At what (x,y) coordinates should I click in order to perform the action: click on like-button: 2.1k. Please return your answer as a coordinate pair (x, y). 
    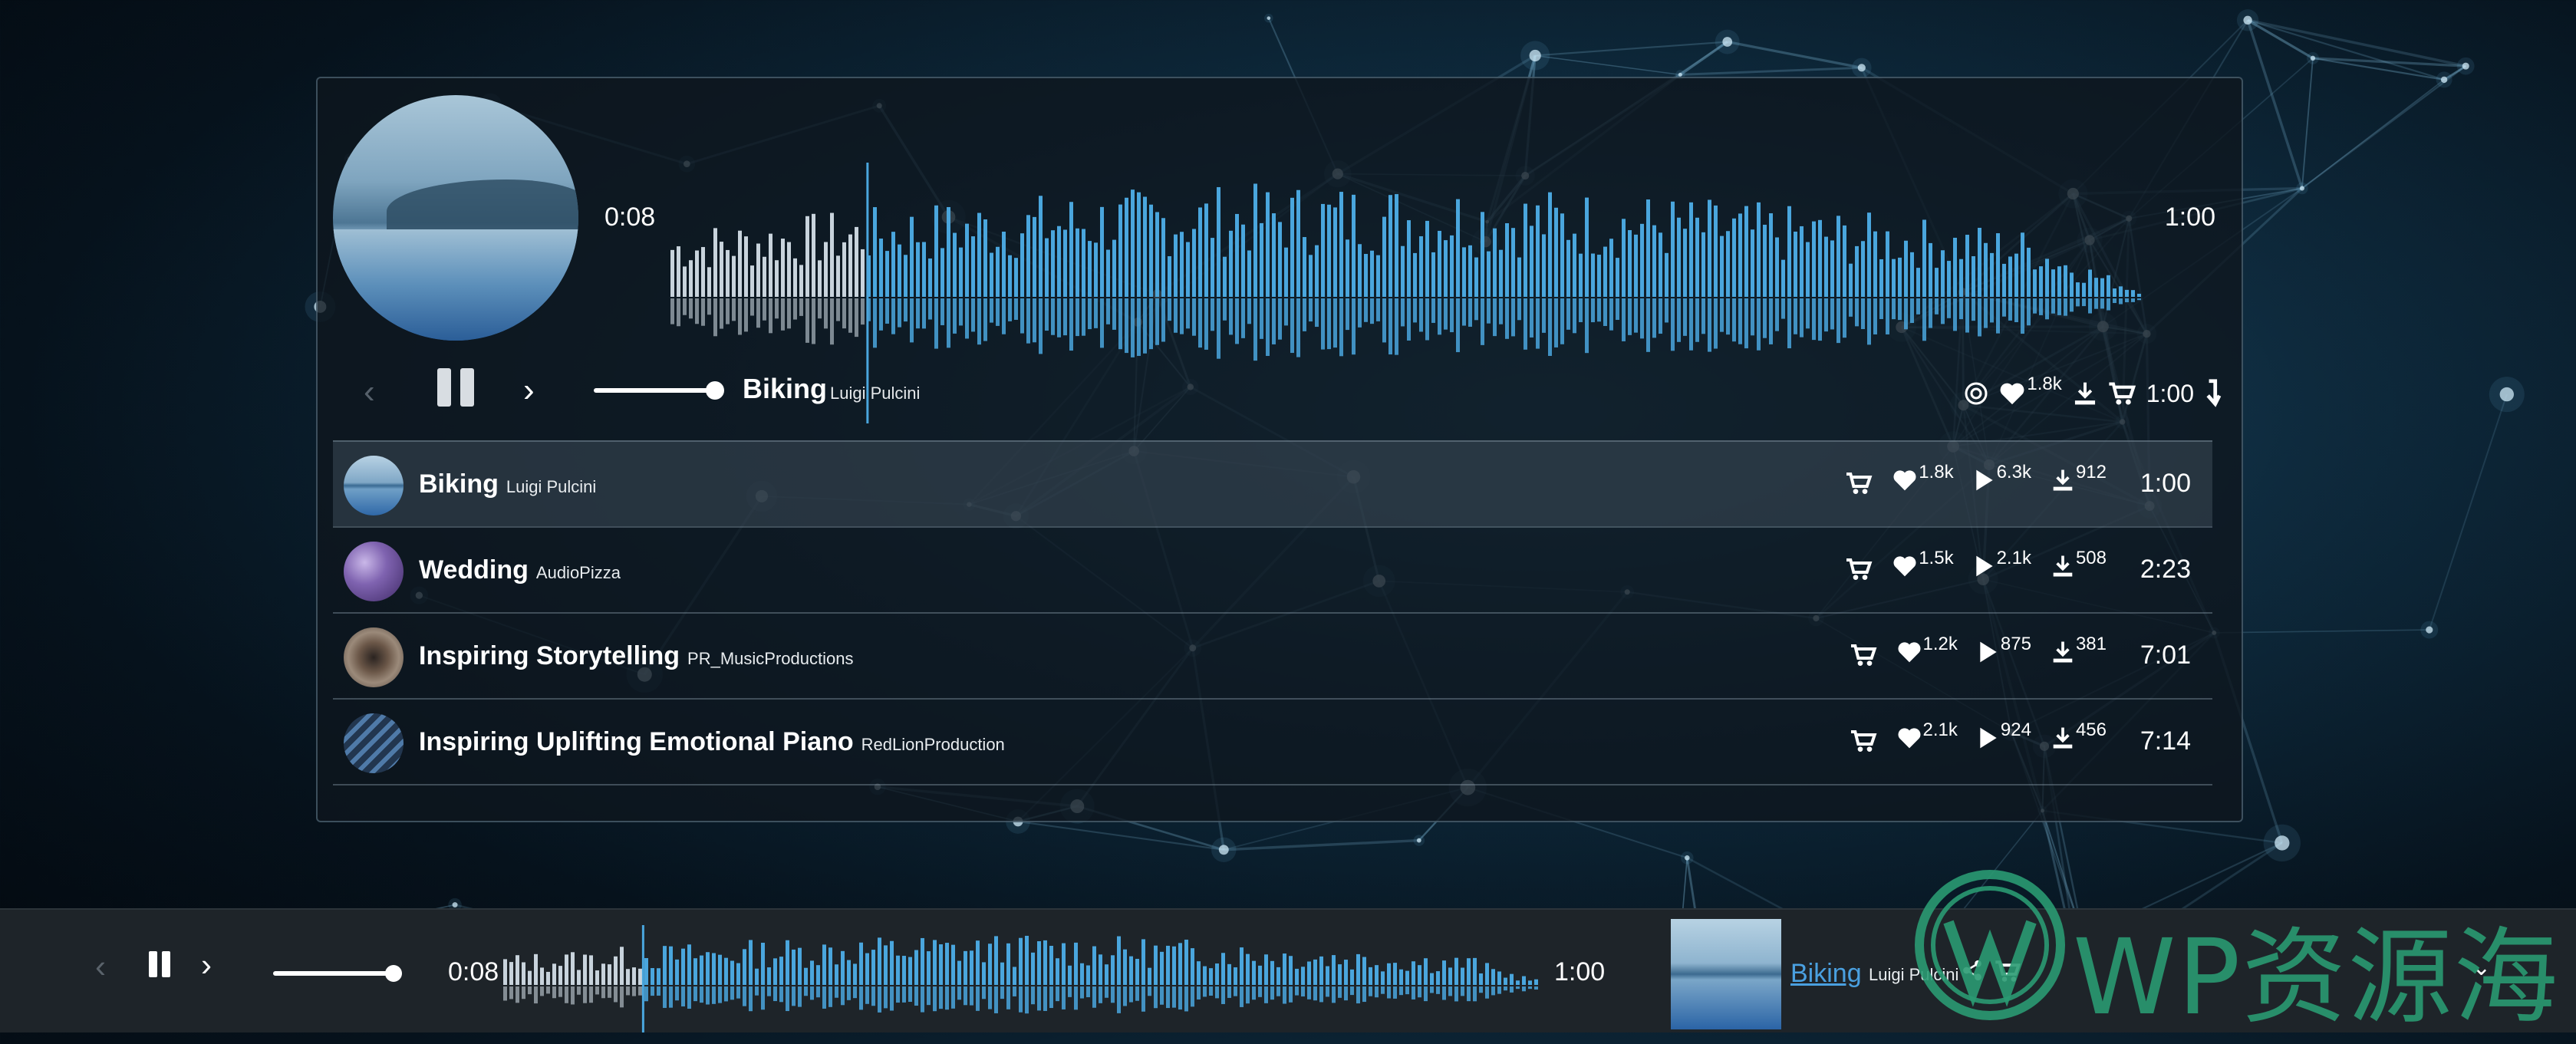
    Looking at the image, I should click on (1927, 741).